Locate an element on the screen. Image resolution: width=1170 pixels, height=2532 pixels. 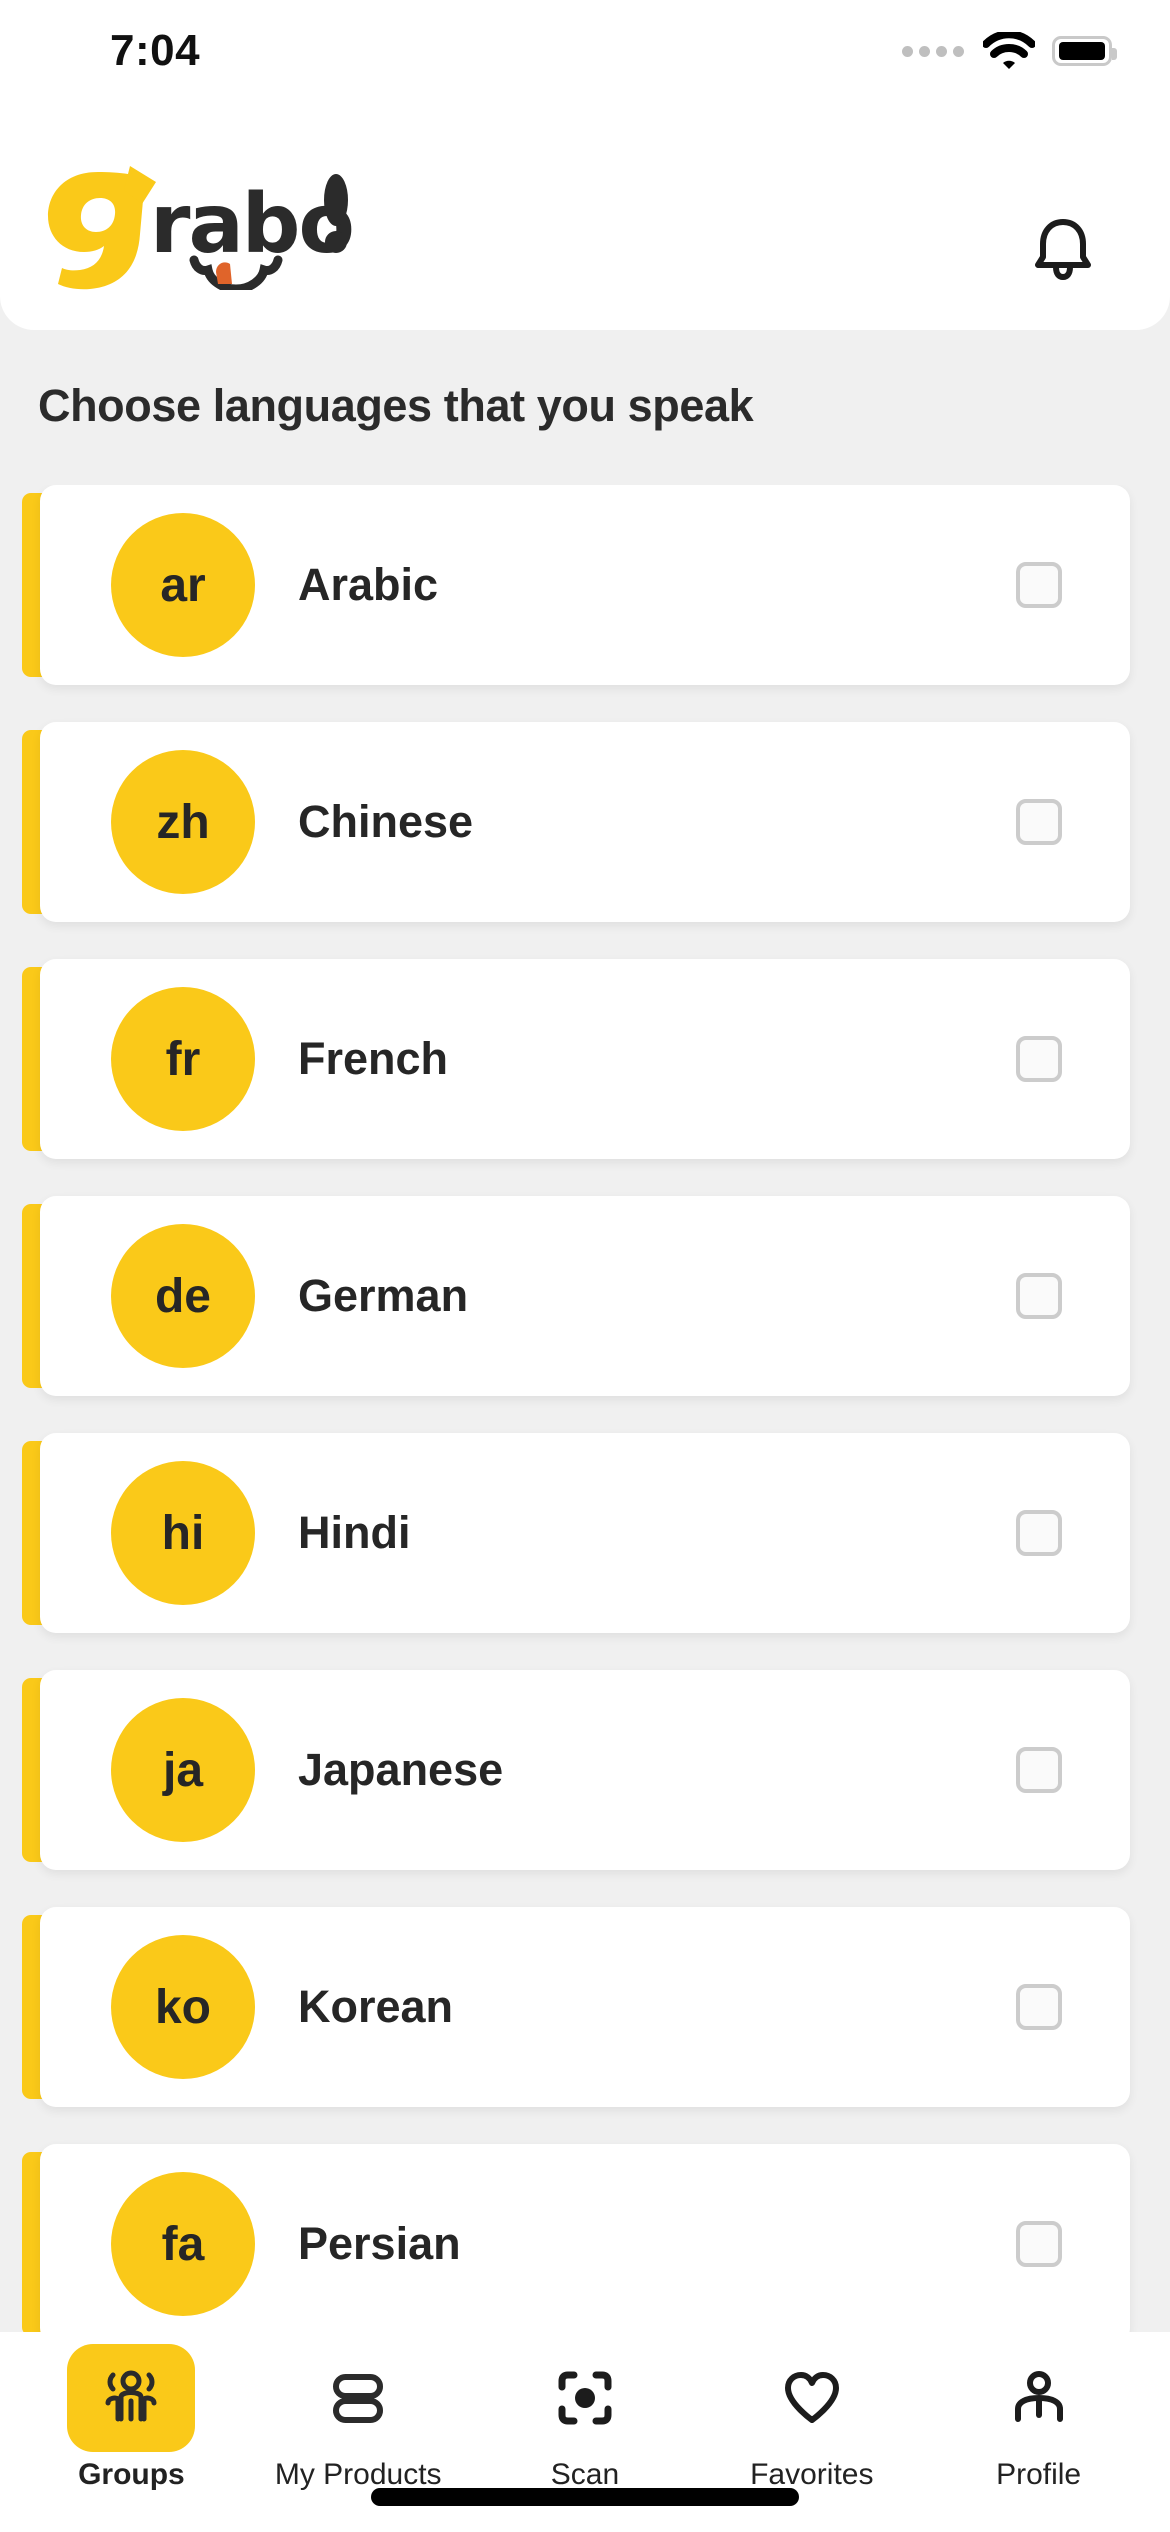
status-indicators is located at coordinates (1009, 51).